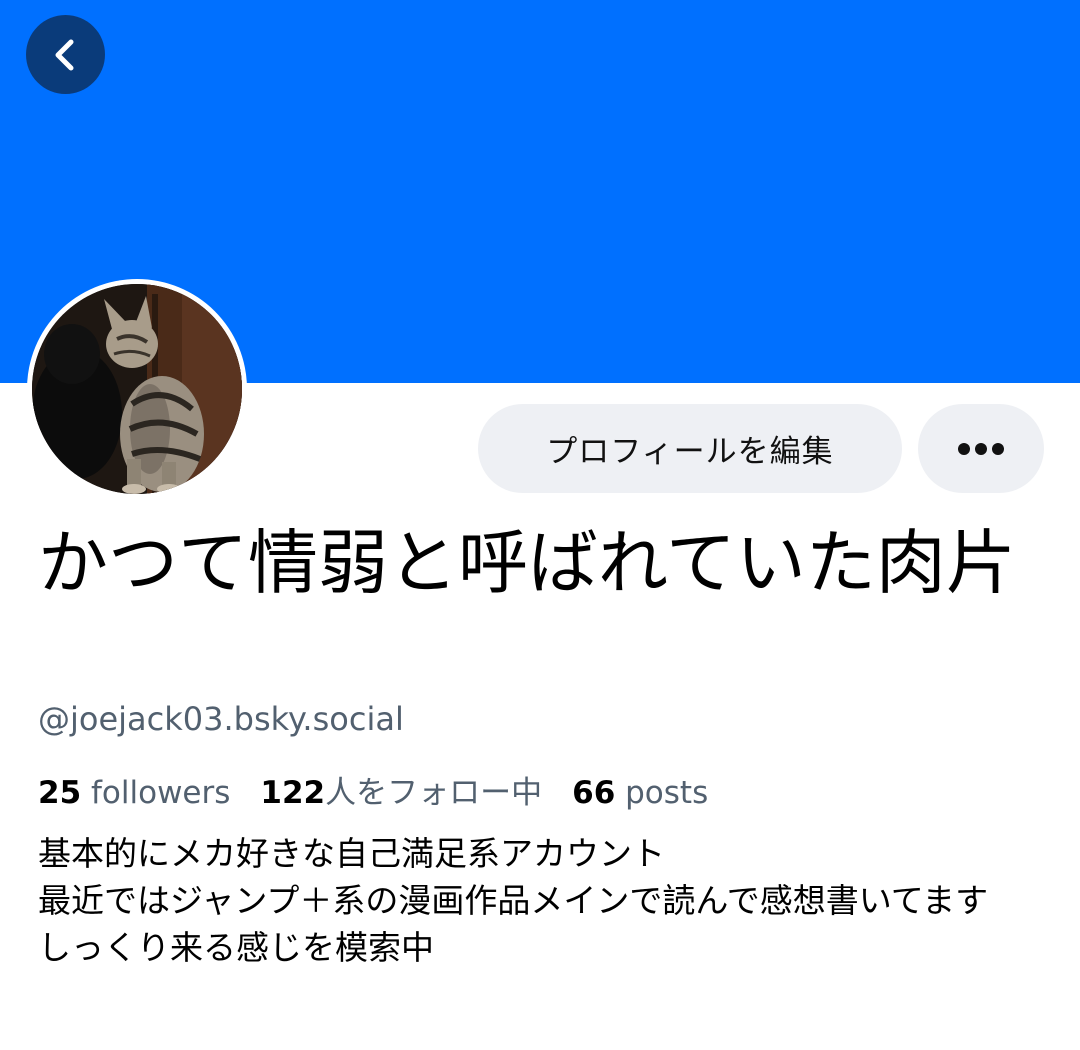 The height and width of the screenshot is (1050, 1080). What do you see at coordinates (221, 719) in the screenshot?
I see `user-handle: @joejack03.bsky.social` at bounding box center [221, 719].